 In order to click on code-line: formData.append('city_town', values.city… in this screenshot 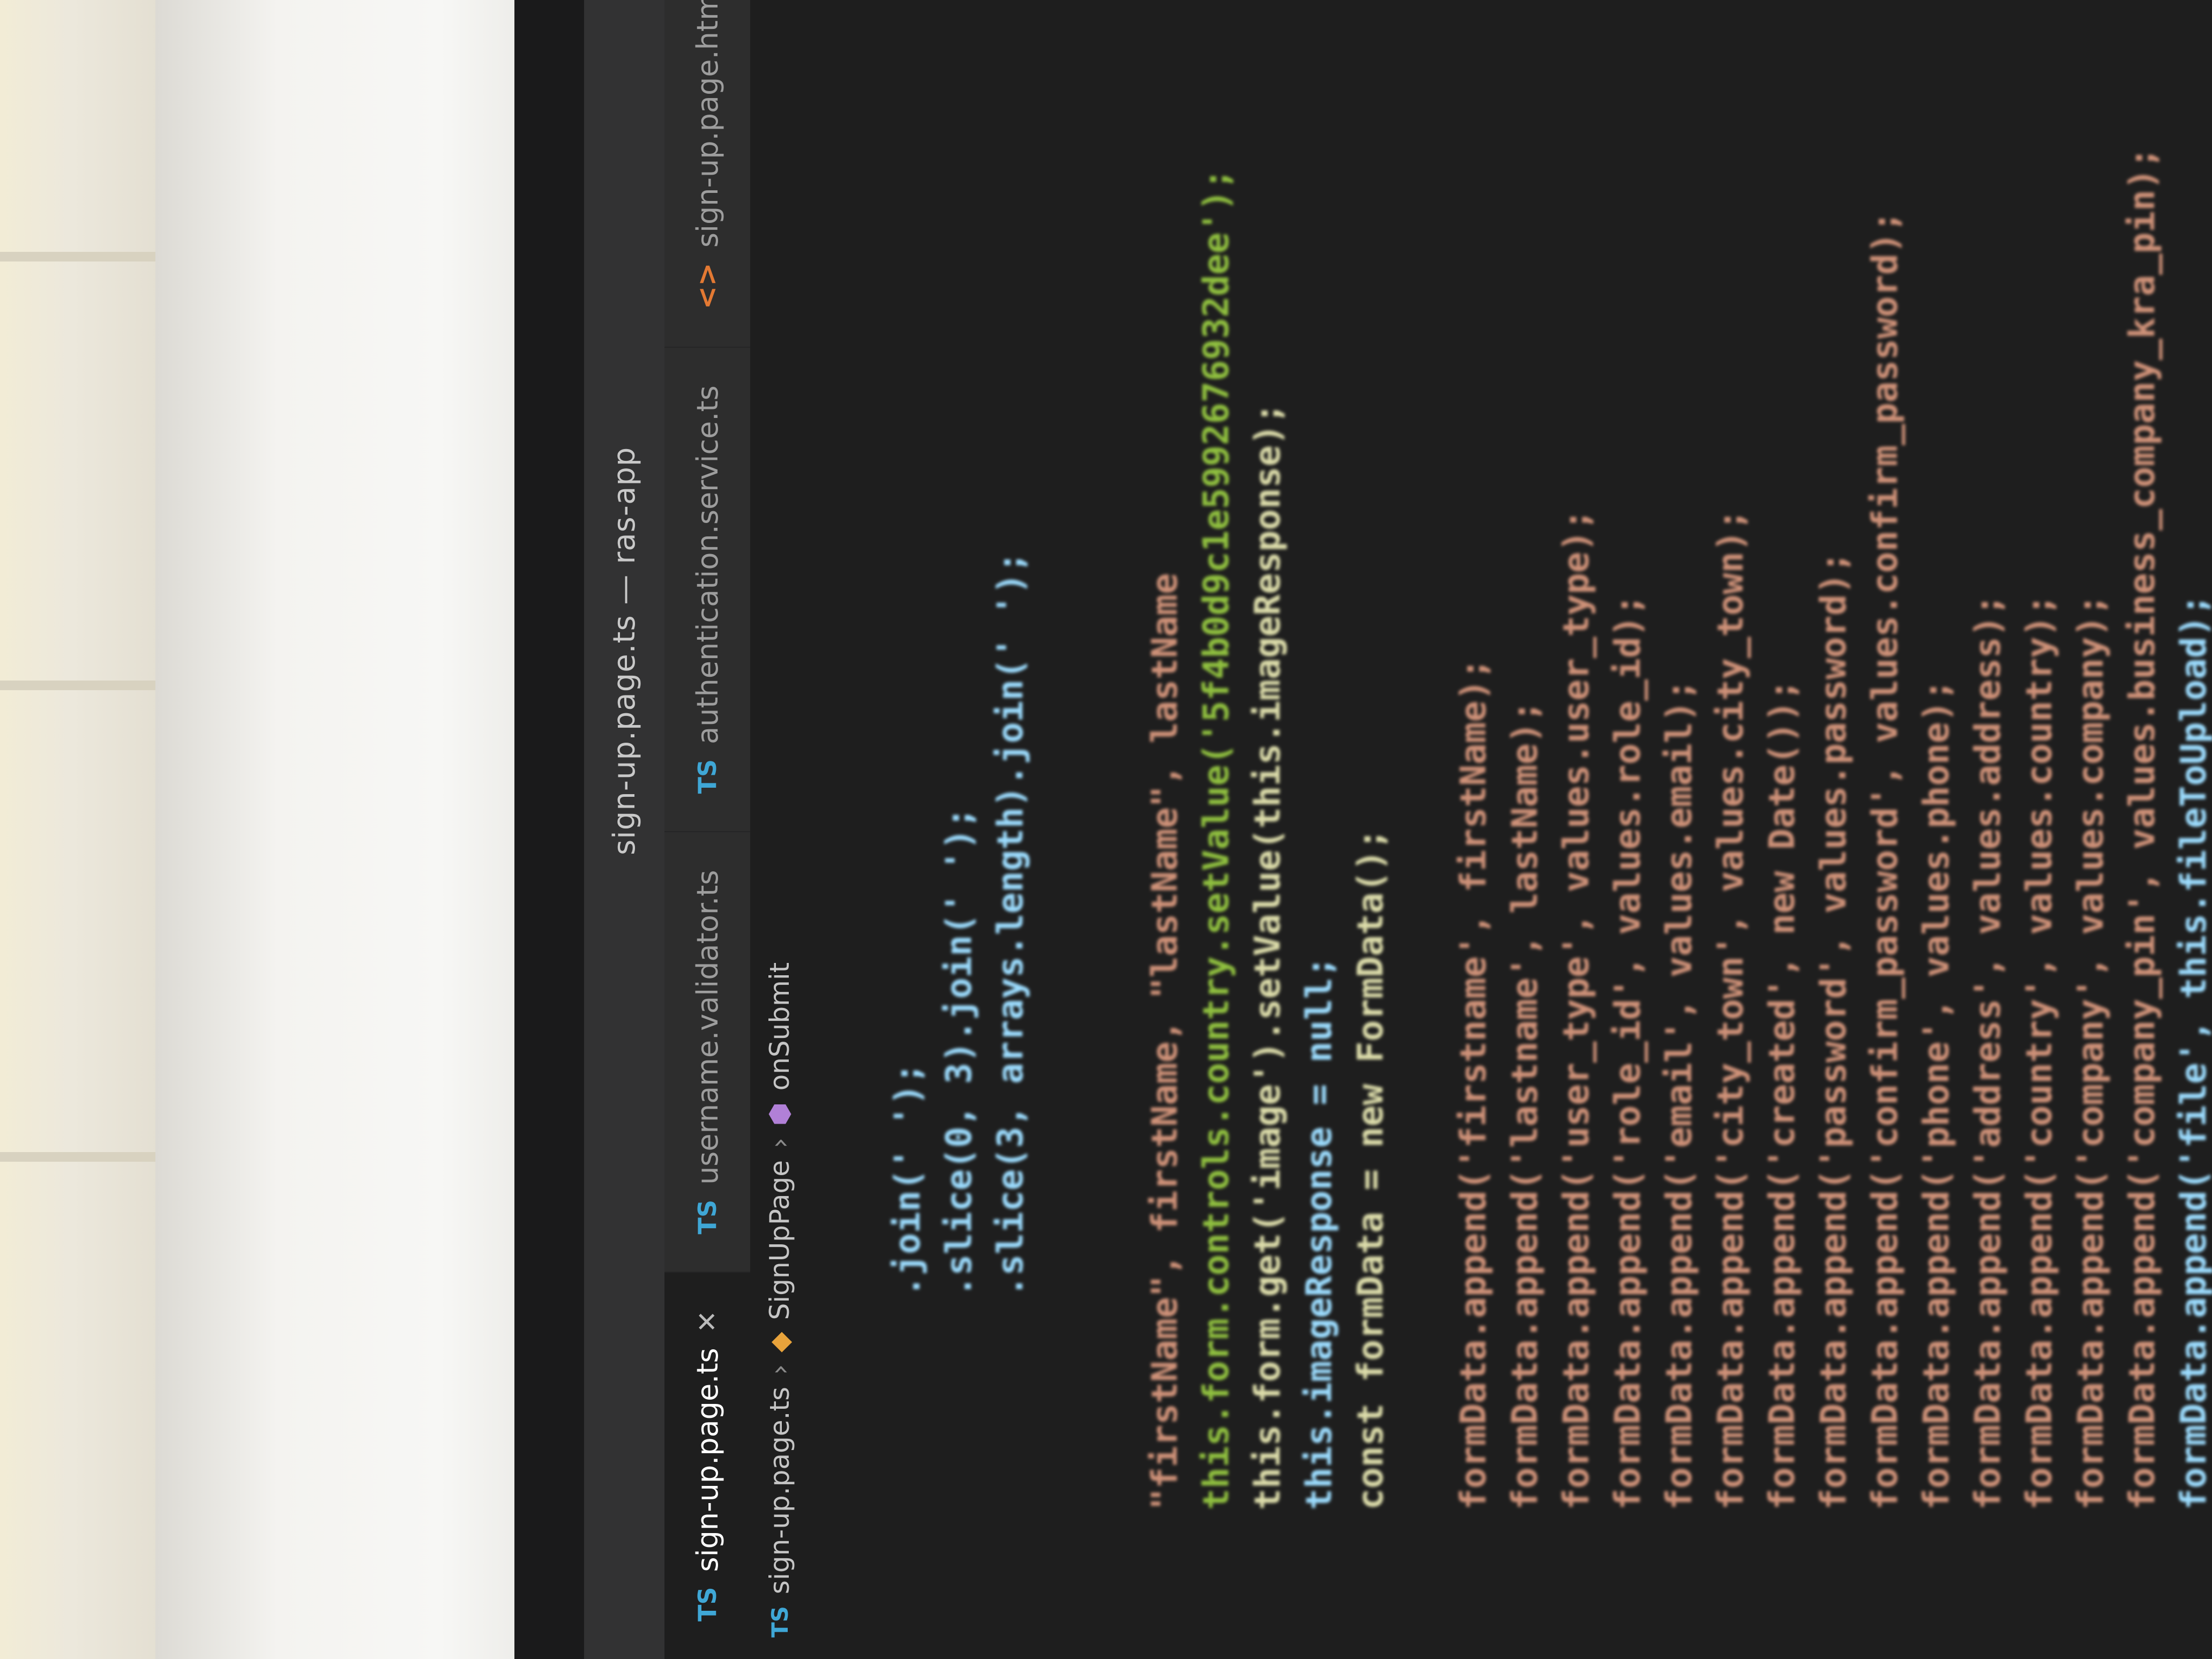, I will do `click(1731, 819)`.